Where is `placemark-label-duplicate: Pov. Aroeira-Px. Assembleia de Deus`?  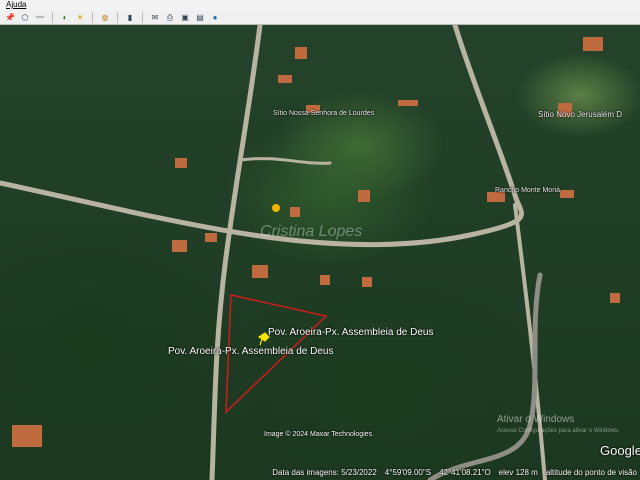
placemark-label-duplicate: Pov. Aroeira-Px. Assembleia de Deus is located at coordinates (250, 351).